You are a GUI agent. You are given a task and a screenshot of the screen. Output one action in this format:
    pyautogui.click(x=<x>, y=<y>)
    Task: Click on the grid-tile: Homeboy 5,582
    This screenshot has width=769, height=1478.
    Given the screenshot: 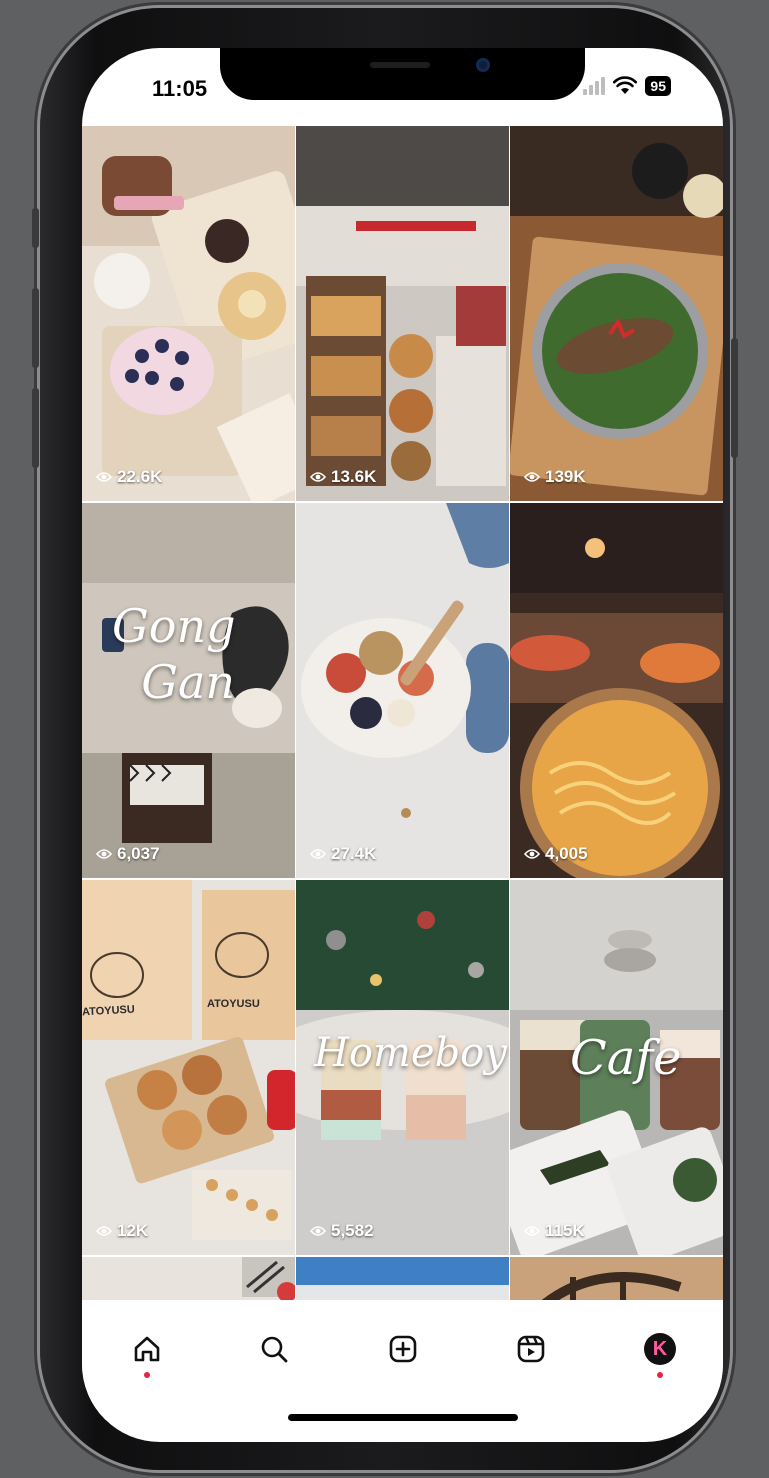 What is the action you would take?
    pyautogui.click(x=402, y=1067)
    